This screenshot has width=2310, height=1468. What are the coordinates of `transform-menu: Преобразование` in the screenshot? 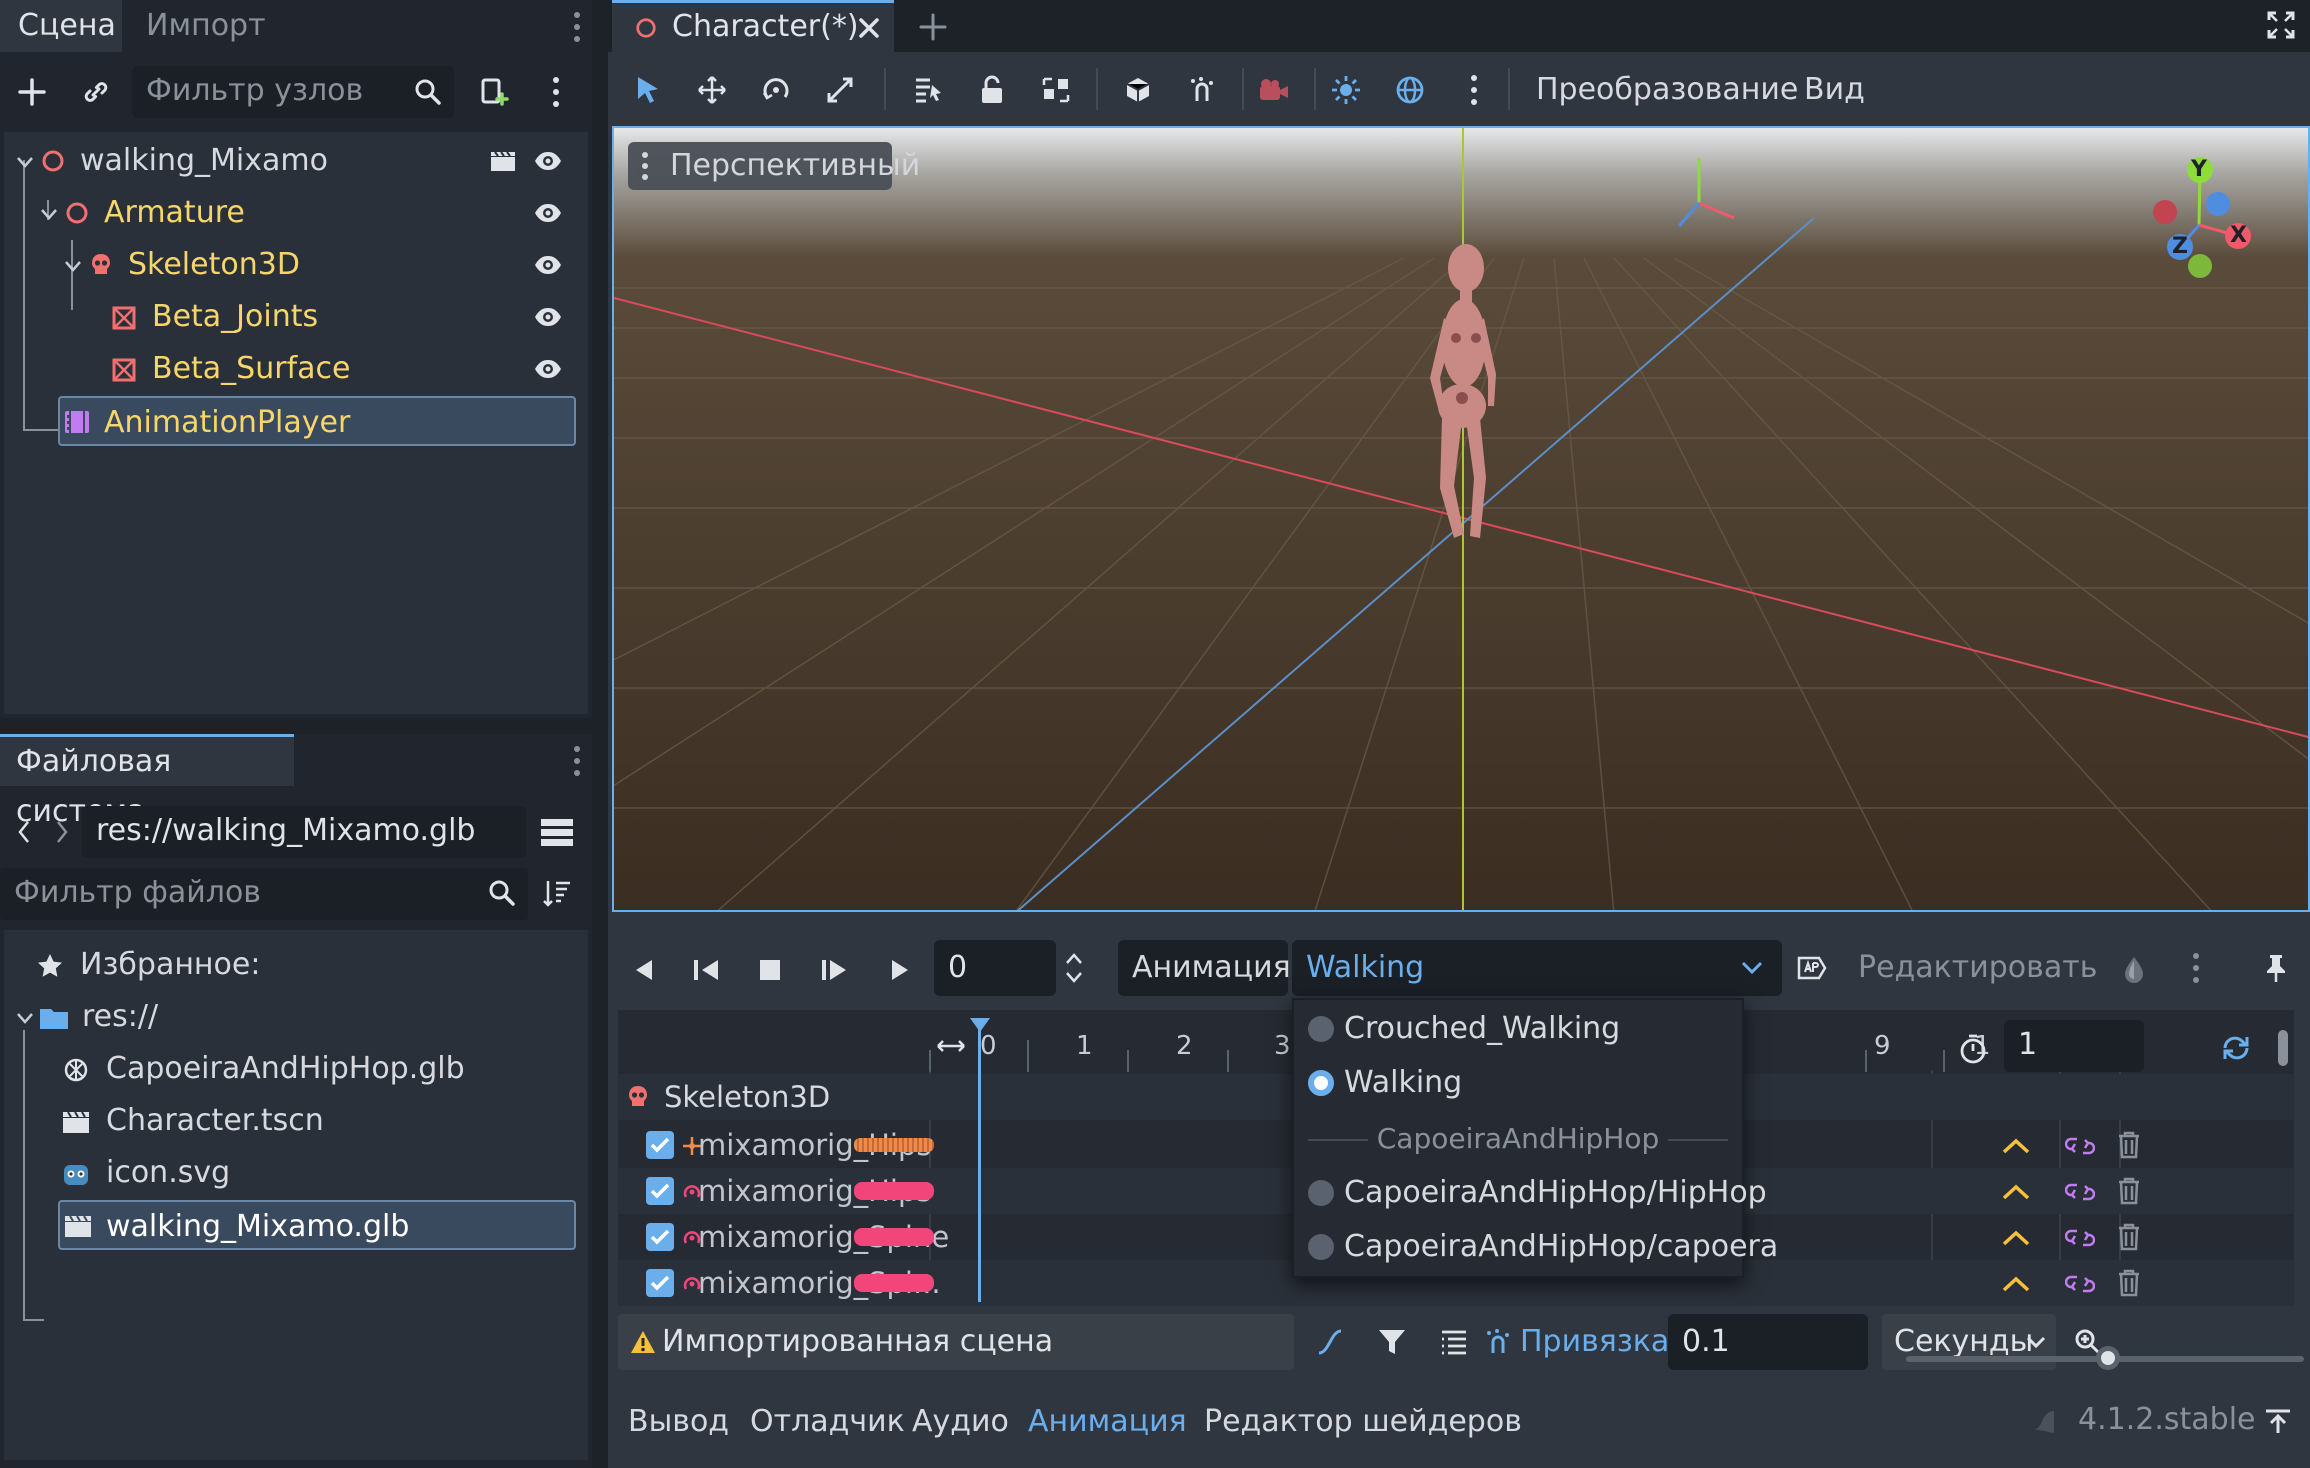 It's located at (1667, 90).